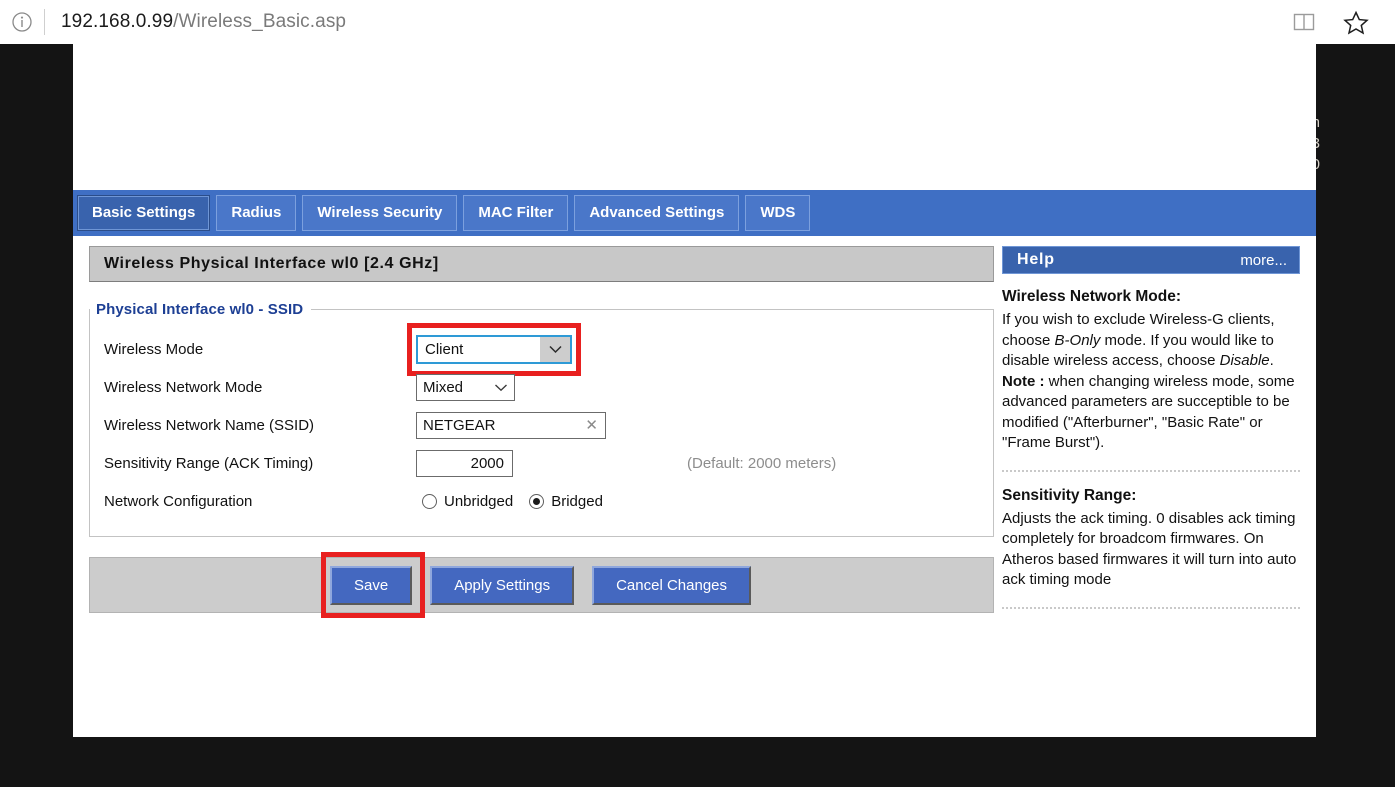 This screenshot has height=787, width=1395. What do you see at coordinates (762, 463) in the screenshot?
I see `sensitivity-default-hint: (Default: 2000 meters)` at bounding box center [762, 463].